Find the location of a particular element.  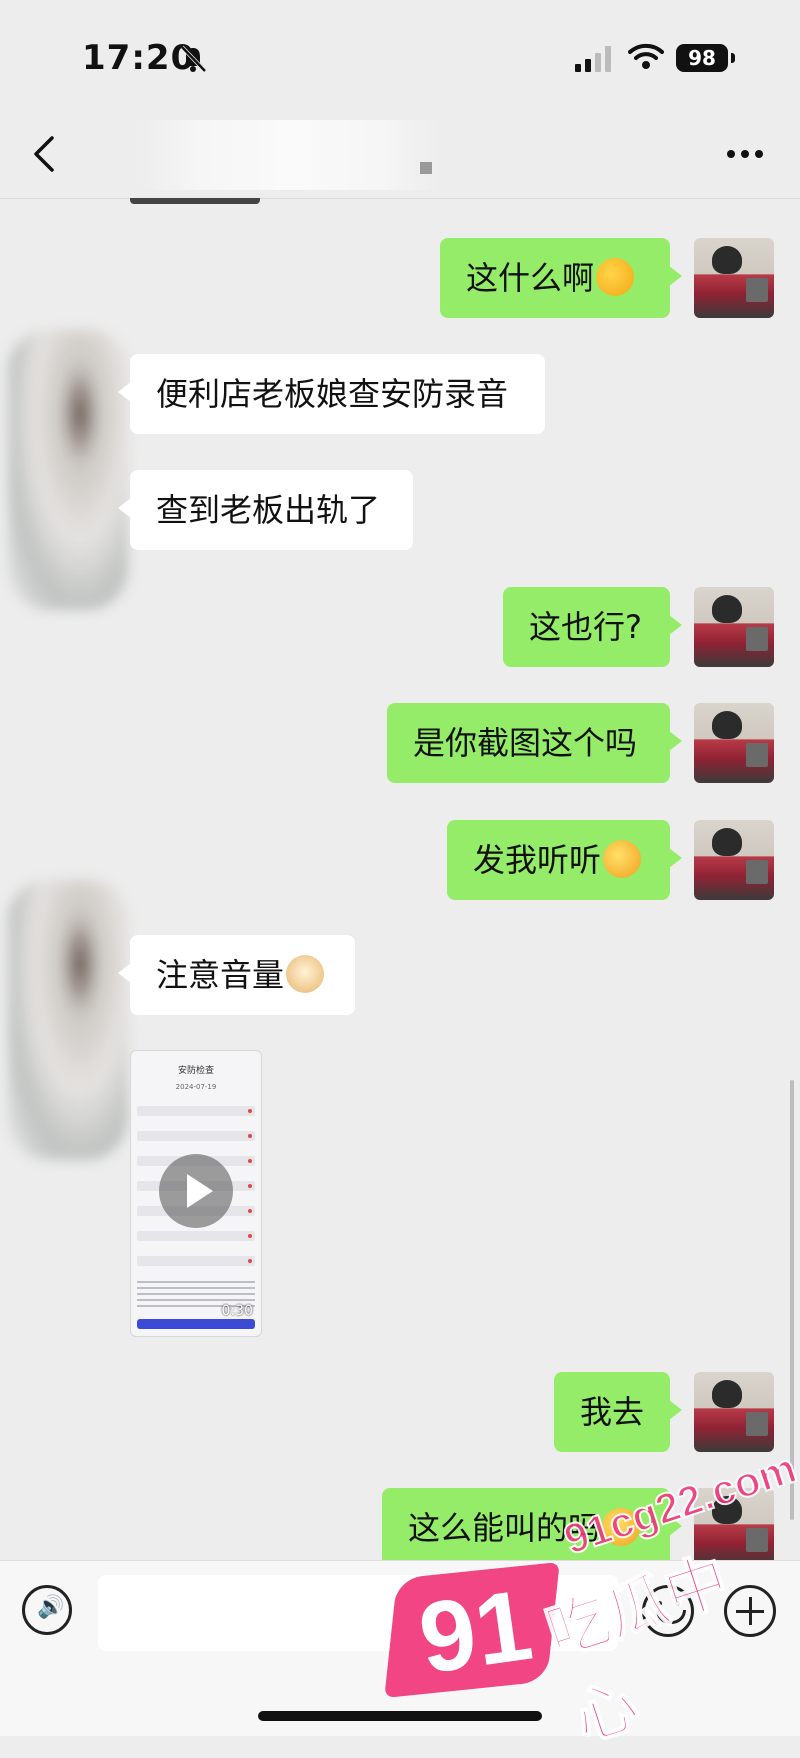

message-text: 查到老板出轨了 is located at coordinates (268, 510).